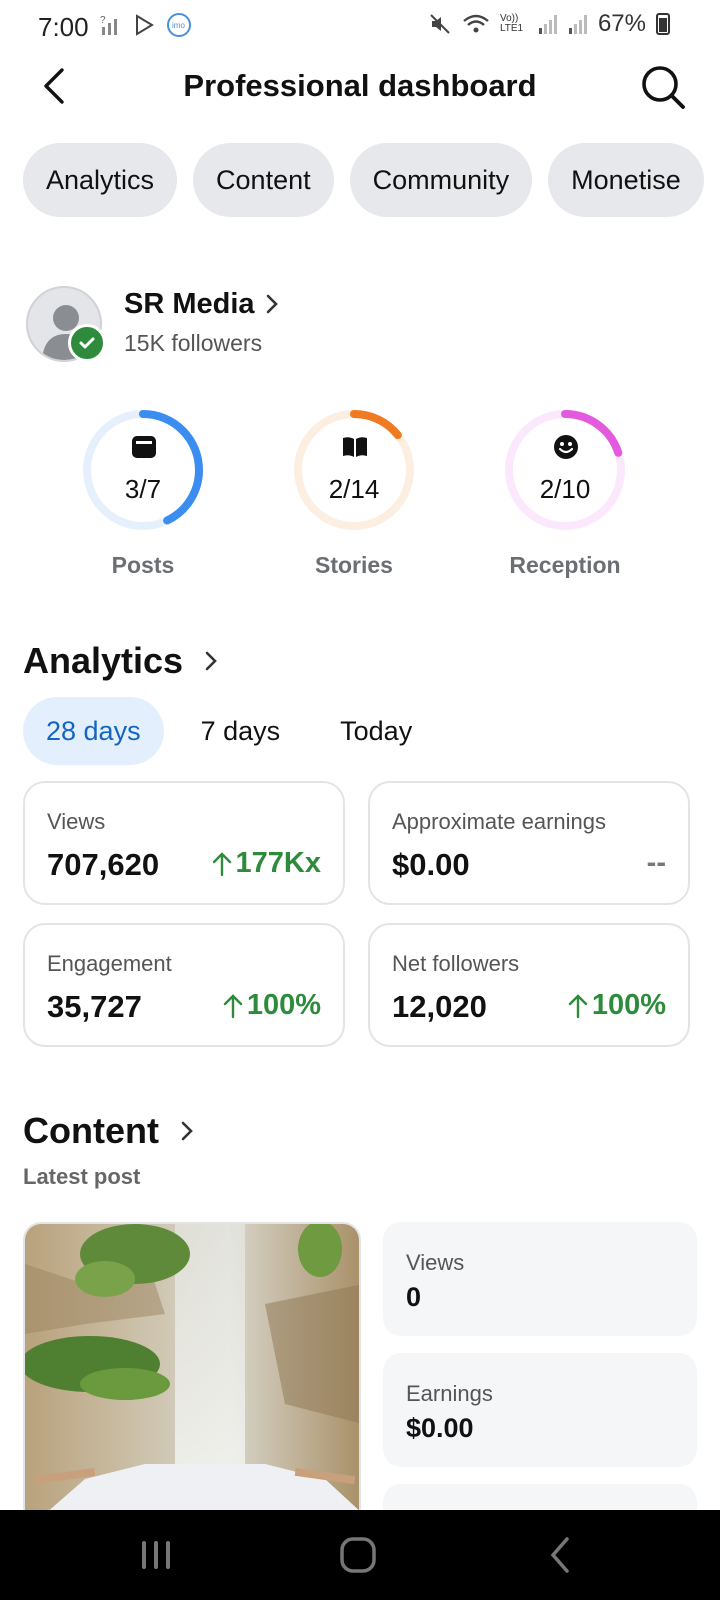 This screenshot has width=720, height=1600. Describe the element at coordinates (360, 26) in the screenshot. I see `status-bar: 7:00 ? imo Vo)) LTE1 67%` at that location.